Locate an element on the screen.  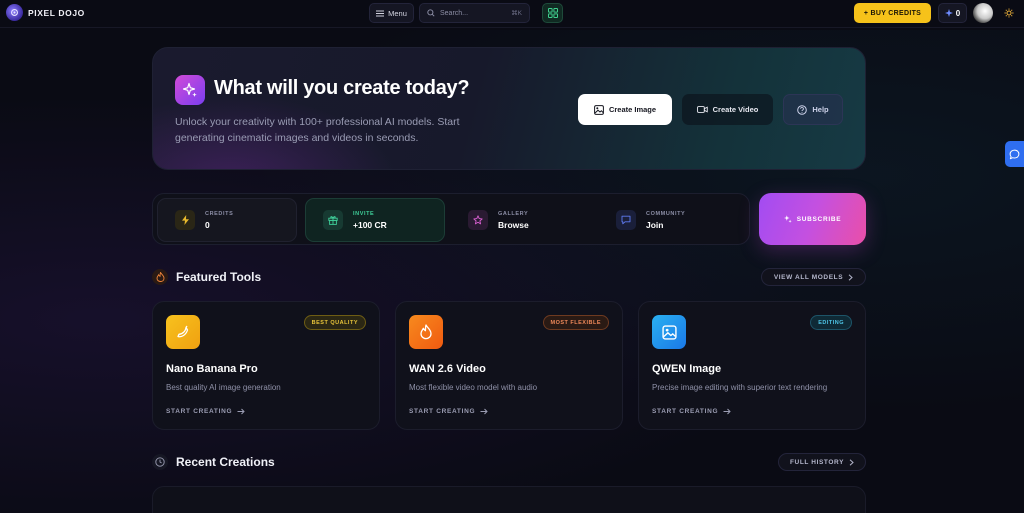
hero-title: What will you create today? is located at coordinates (342, 88).